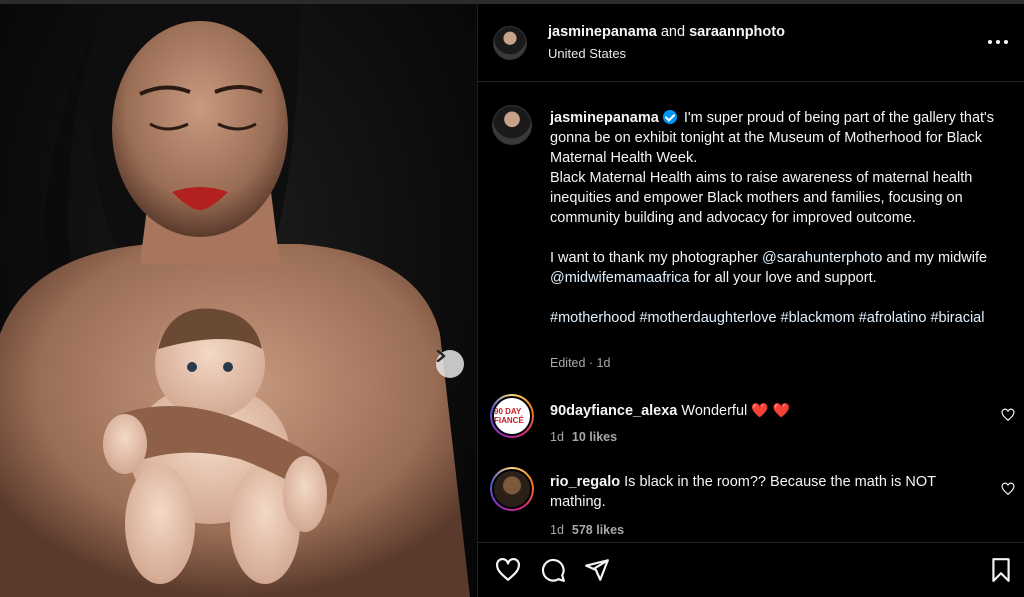 Image resolution: width=1024 pixels, height=597 pixels. I want to click on comment-emoji: ❤️ ❤️, so click(771, 410).